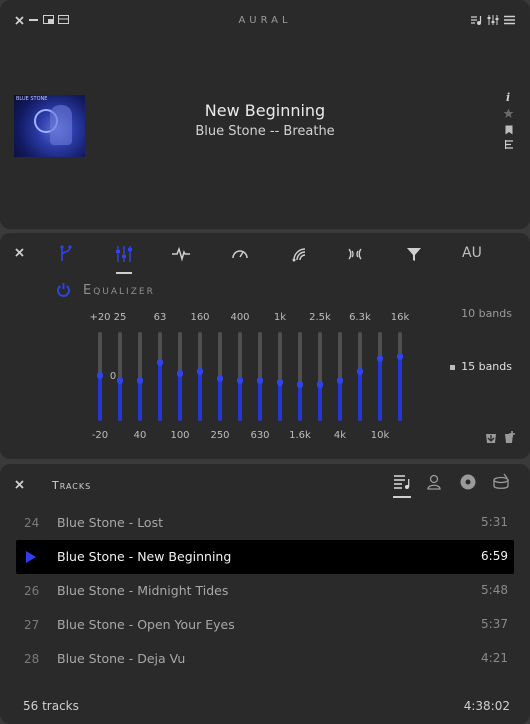 This screenshot has width=530, height=724. I want to click on tab-equalizer, so click(124, 258).